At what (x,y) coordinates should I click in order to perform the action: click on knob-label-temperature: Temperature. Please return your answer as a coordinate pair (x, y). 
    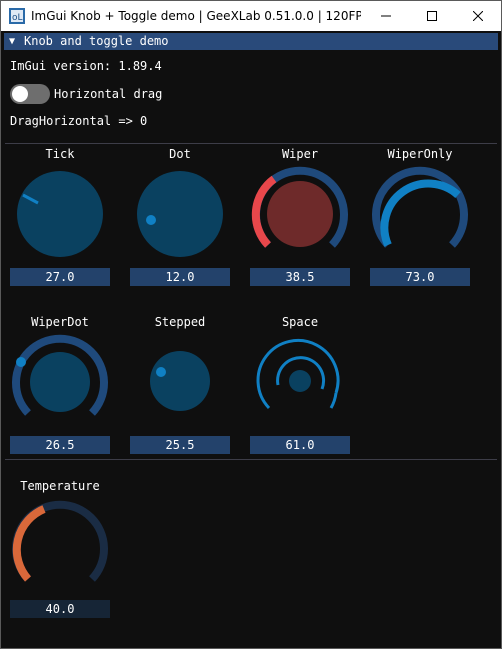
    Looking at the image, I should click on (60, 486).